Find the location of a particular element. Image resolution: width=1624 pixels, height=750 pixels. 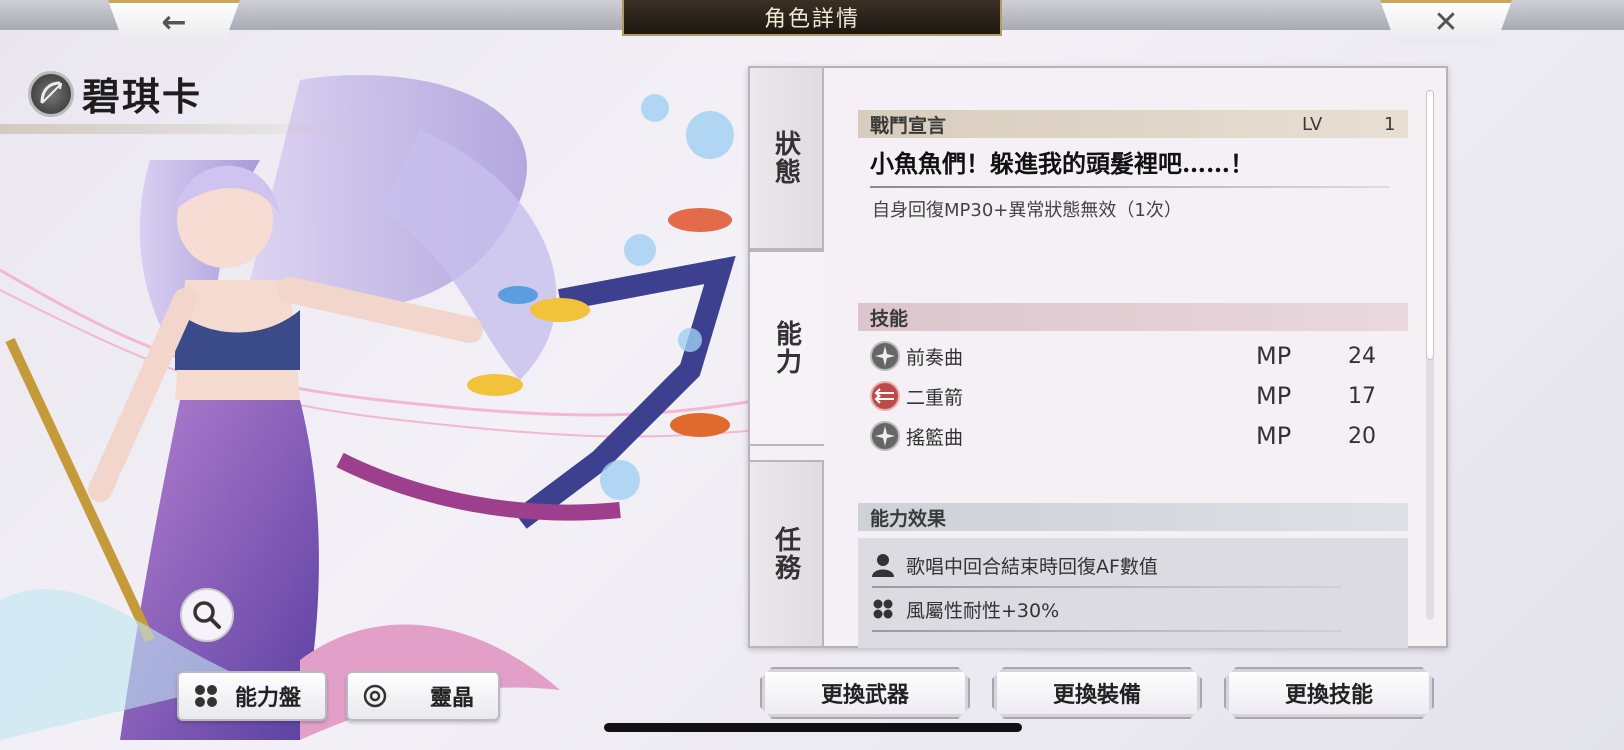

character-name: 碧琪卡 is located at coordinates (142, 96).